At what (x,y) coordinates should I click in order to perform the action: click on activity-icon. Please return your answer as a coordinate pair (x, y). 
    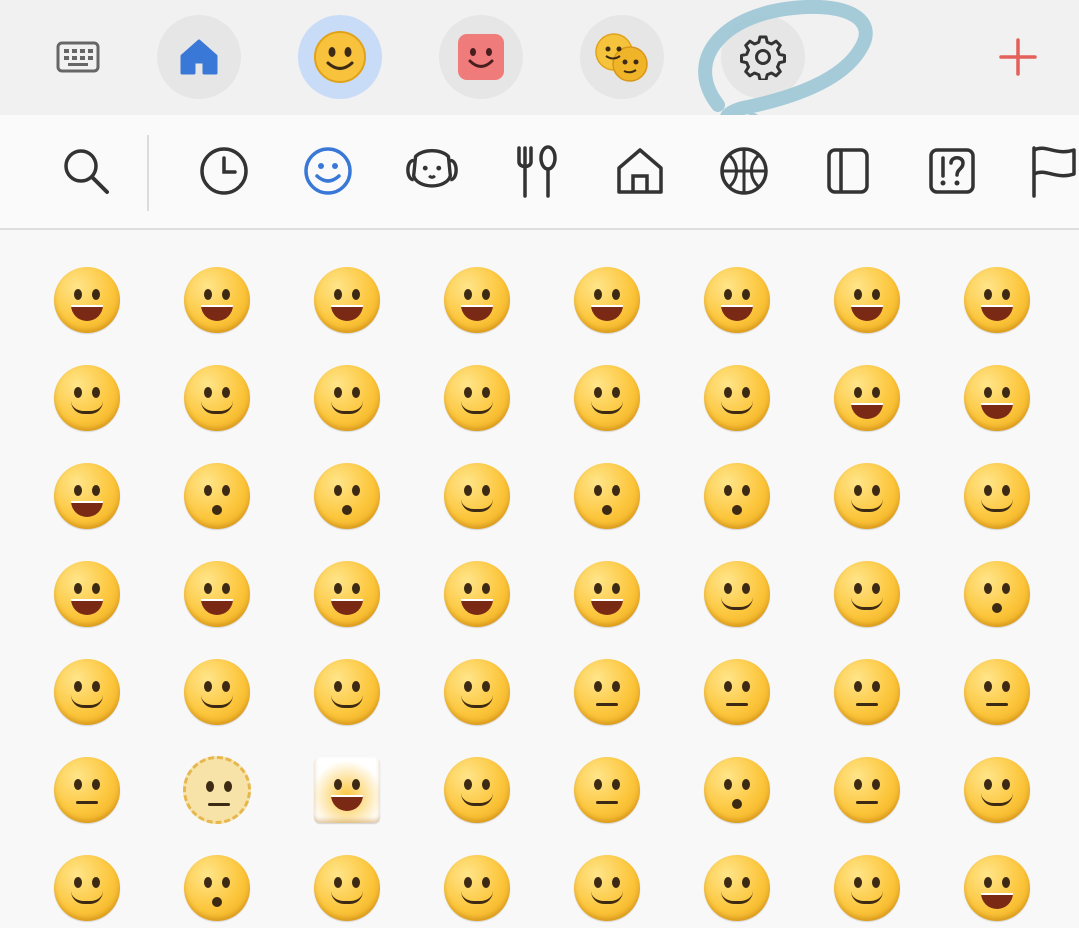
    Looking at the image, I should click on (744, 171).